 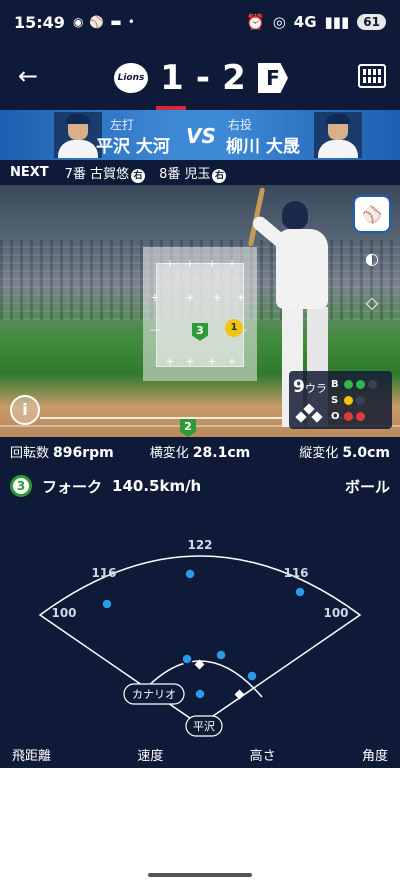 I want to click on next-batter: 7番 古賀悠右, so click(x=105, y=173).